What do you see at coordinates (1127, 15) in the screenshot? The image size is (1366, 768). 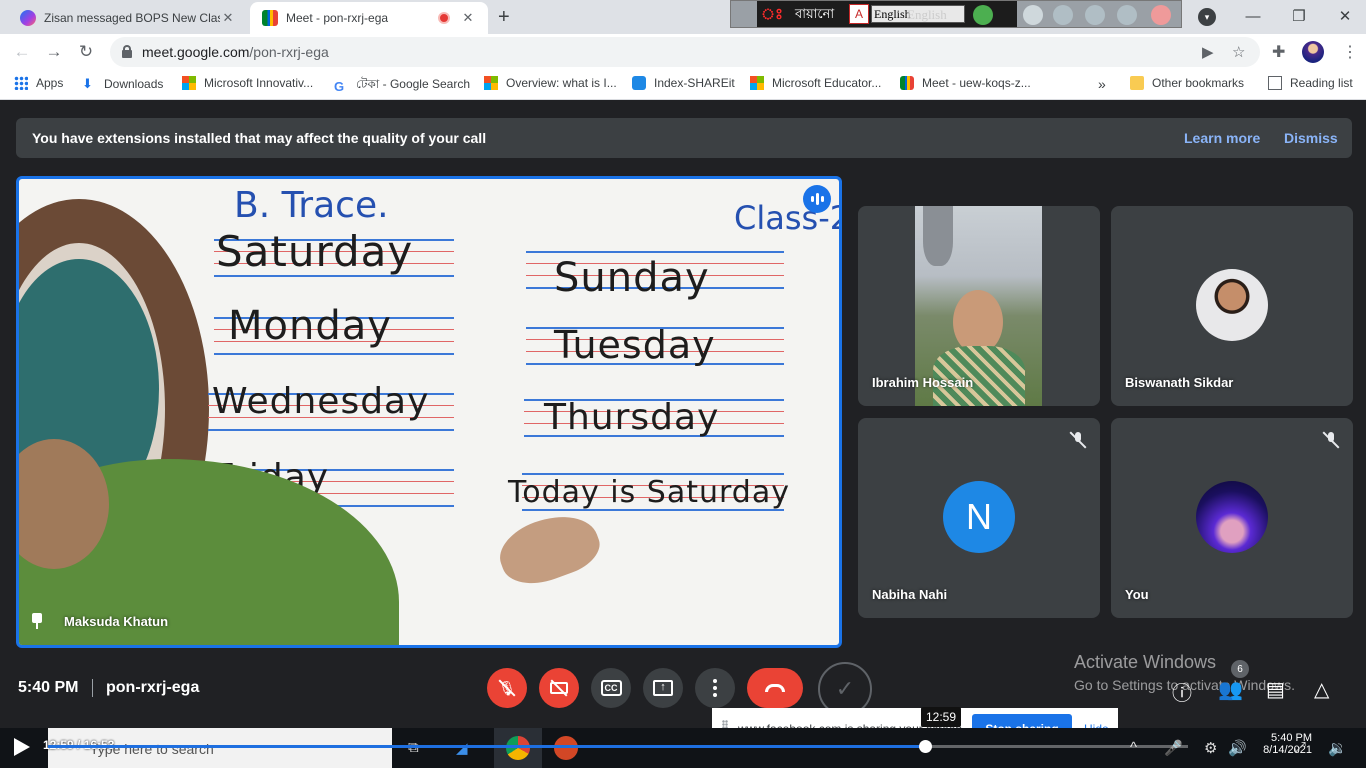 I see `keyboard-help-icon` at bounding box center [1127, 15].